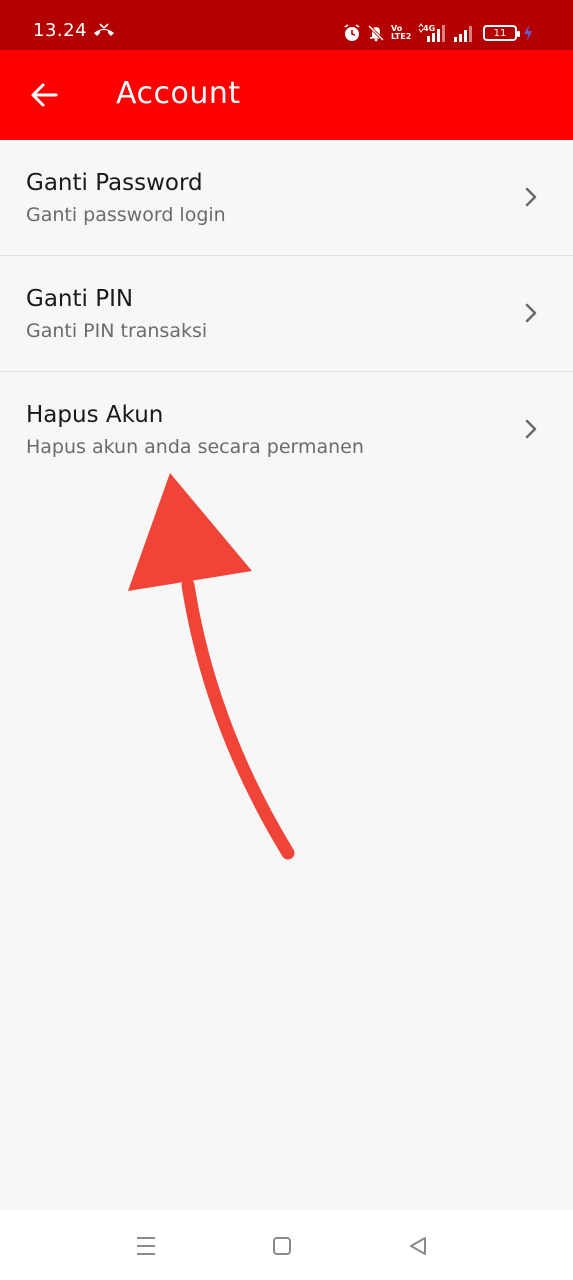  I want to click on system-nav-bar, so click(286, 1245).